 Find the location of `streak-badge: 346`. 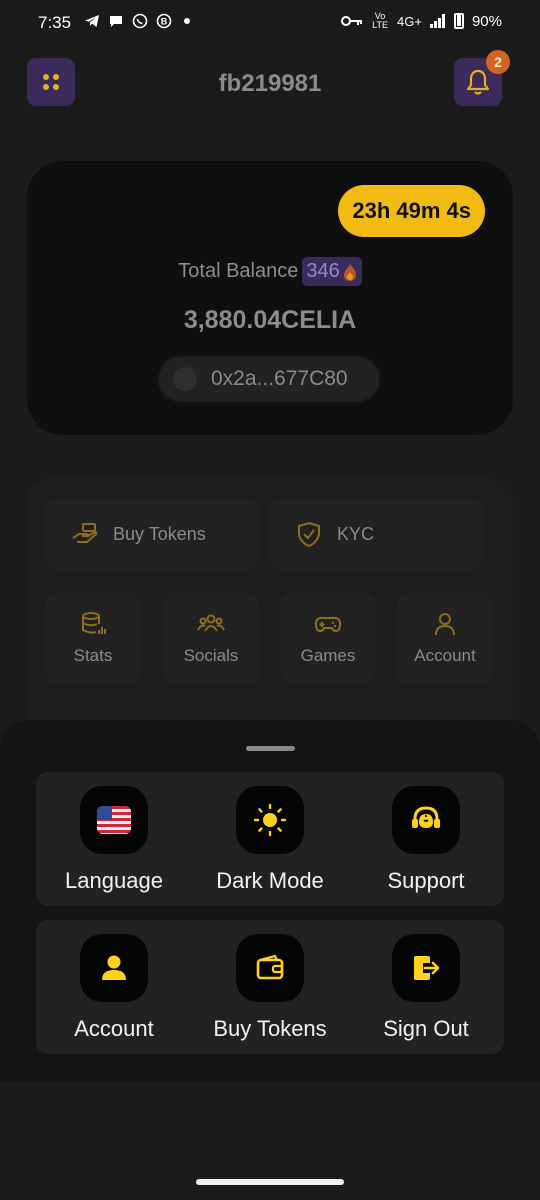

streak-badge: 346 is located at coordinates (332, 271).